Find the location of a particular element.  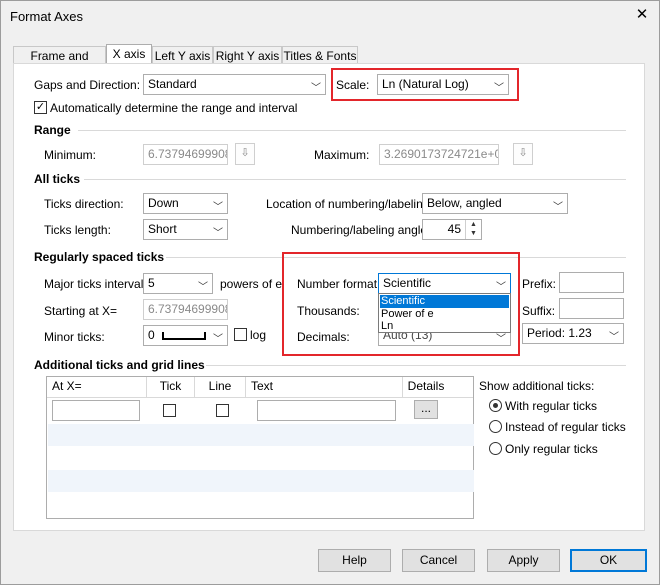

period-select: Period: 1.23 ﹀ is located at coordinates (573, 333).